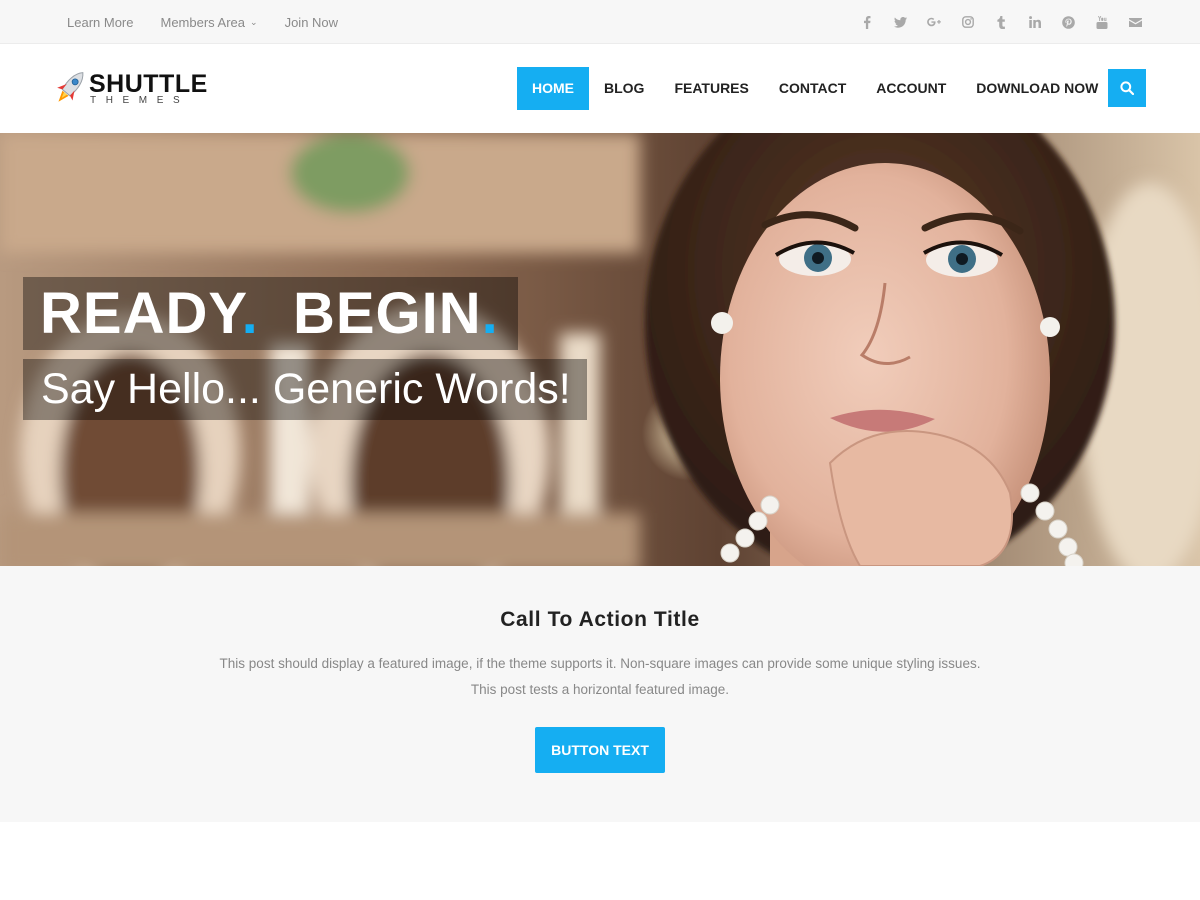 The height and width of the screenshot is (900, 1200). What do you see at coordinates (553, 88) in the screenshot?
I see `nav-item-home: HOME` at bounding box center [553, 88].